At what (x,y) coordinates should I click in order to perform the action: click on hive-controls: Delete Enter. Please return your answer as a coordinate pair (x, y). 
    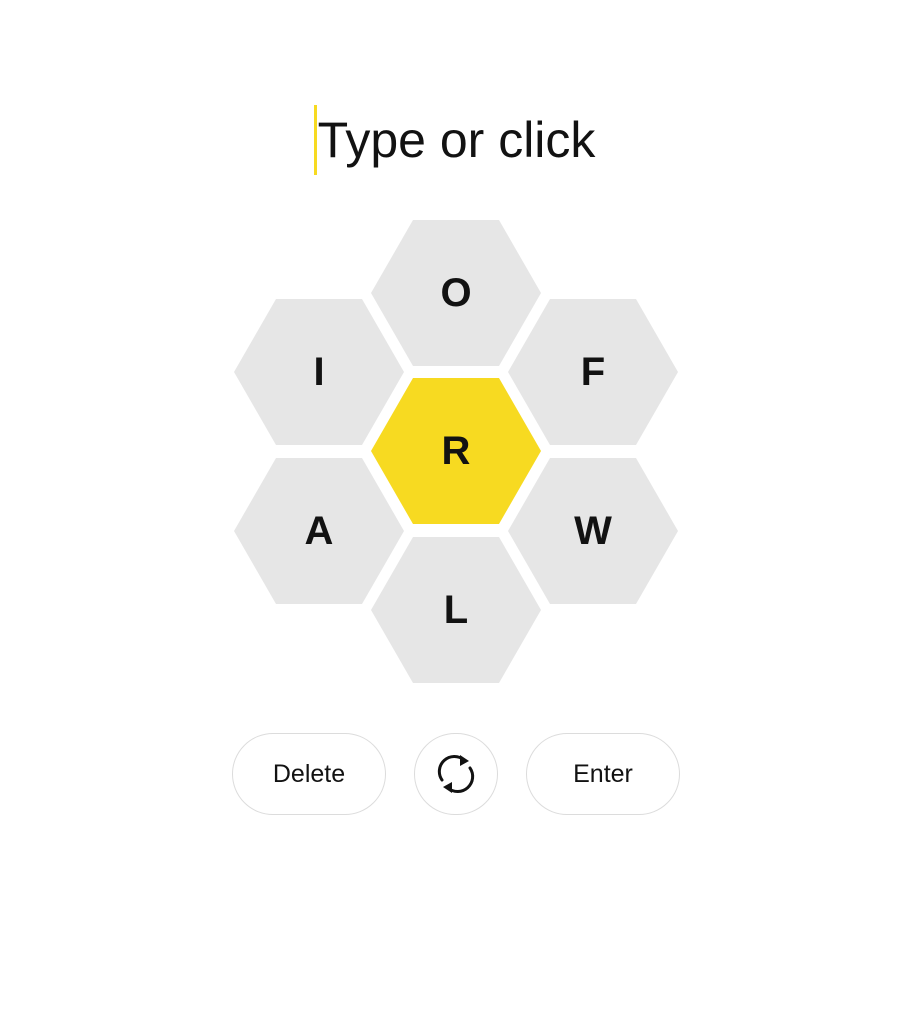
    Looking at the image, I should click on (454, 775).